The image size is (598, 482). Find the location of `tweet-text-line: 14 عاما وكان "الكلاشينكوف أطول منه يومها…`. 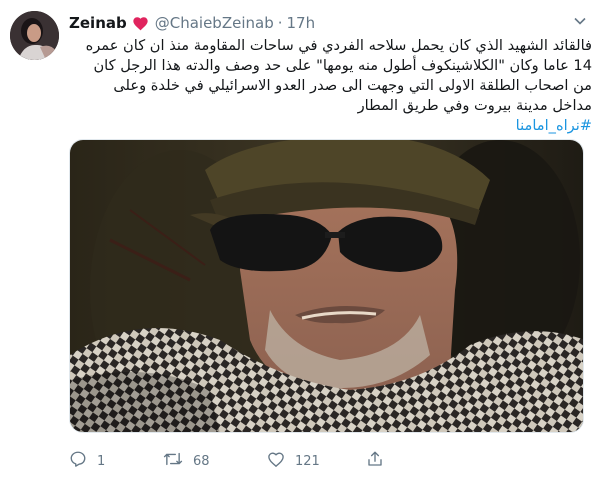

tweet-text-line: 14 عاما وكان "الكلاشينكوف أطول منه يومها… is located at coordinates (342, 65).